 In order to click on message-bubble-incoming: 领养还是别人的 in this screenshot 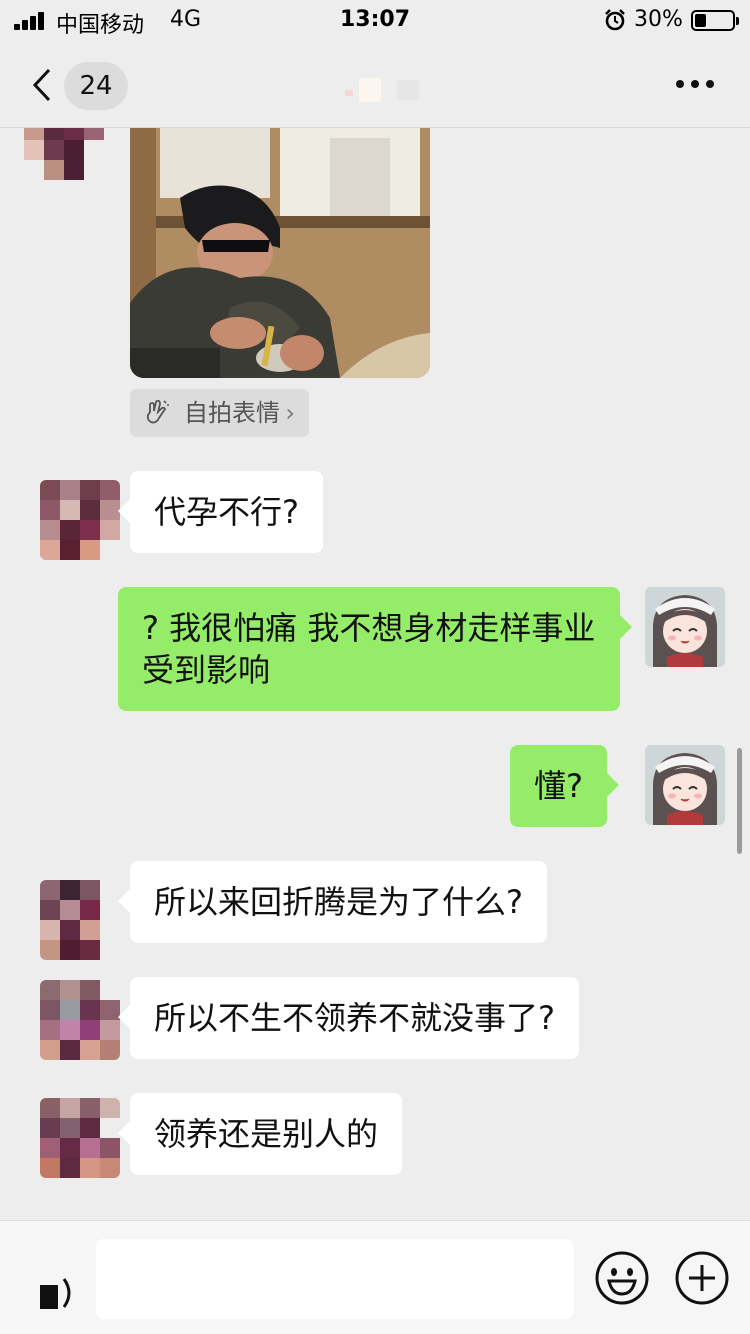, I will do `click(260, 1134)`.